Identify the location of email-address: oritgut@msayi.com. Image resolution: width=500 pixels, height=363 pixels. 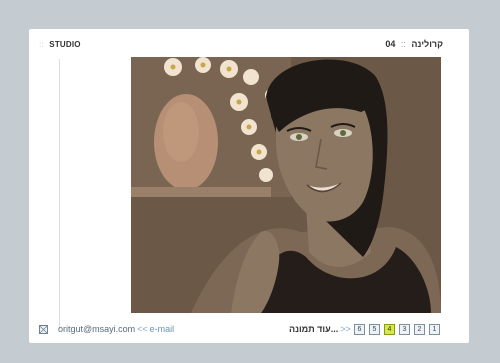
(96, 329).